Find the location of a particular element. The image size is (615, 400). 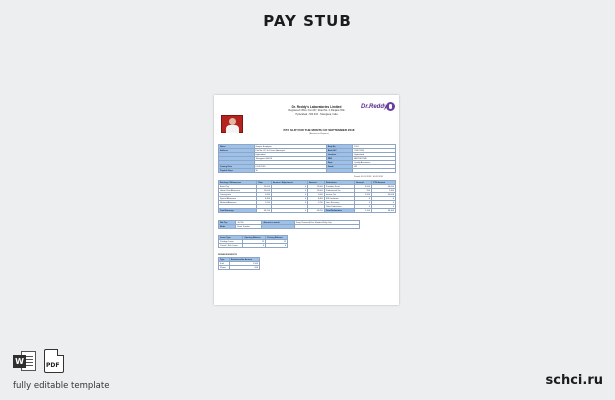

net-pay-row: Mode Bank Transfer is located at coordinates (288, 226).